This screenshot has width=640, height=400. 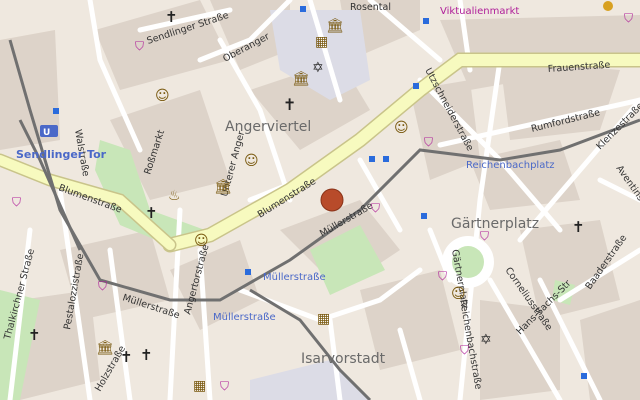 What do you see at coordinates (46, 133) in the screenshot?
I see `svg-text: U` at bounding box center [46, 133].